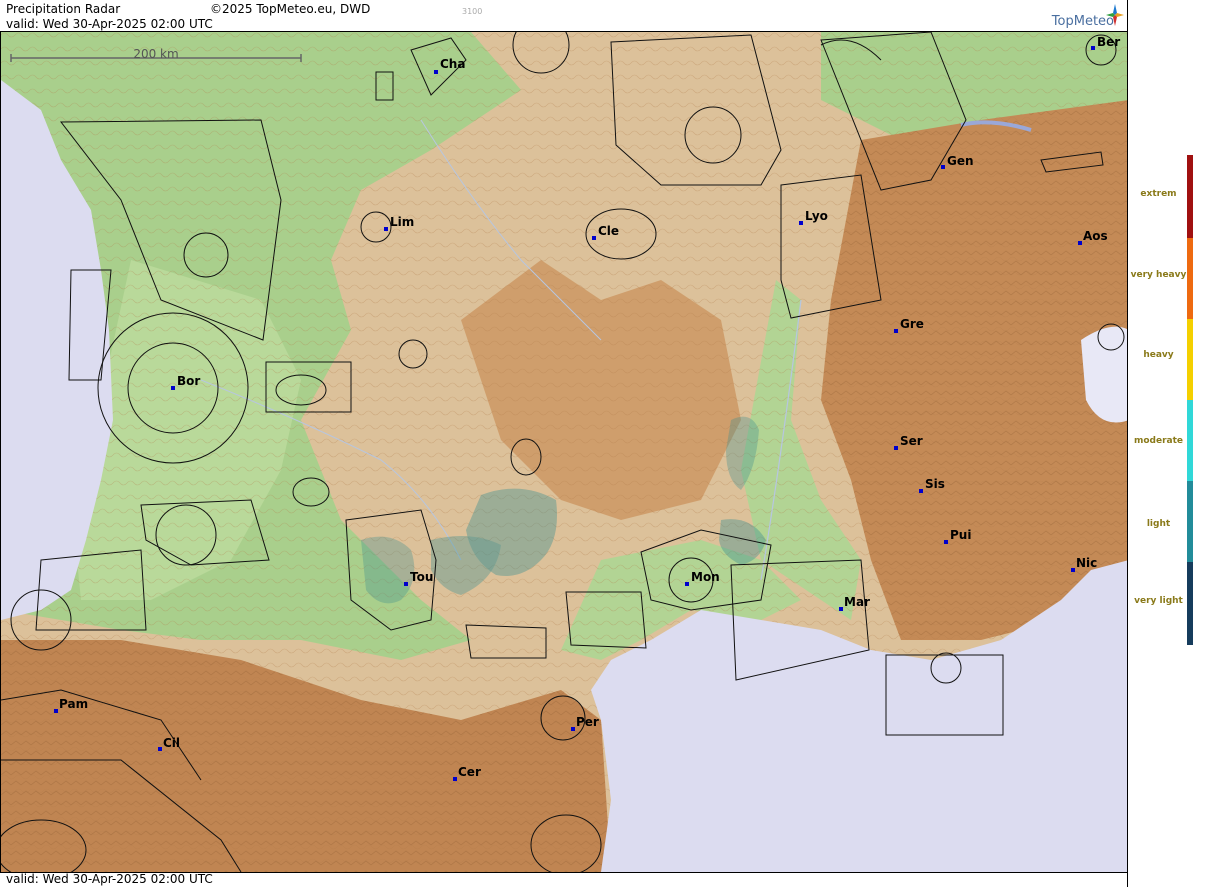 This screenshot has width=1219, height=887. Describe the element at coordinates (73, 704) in the screenshot. I see `city-pam-label: Pam` at that location.